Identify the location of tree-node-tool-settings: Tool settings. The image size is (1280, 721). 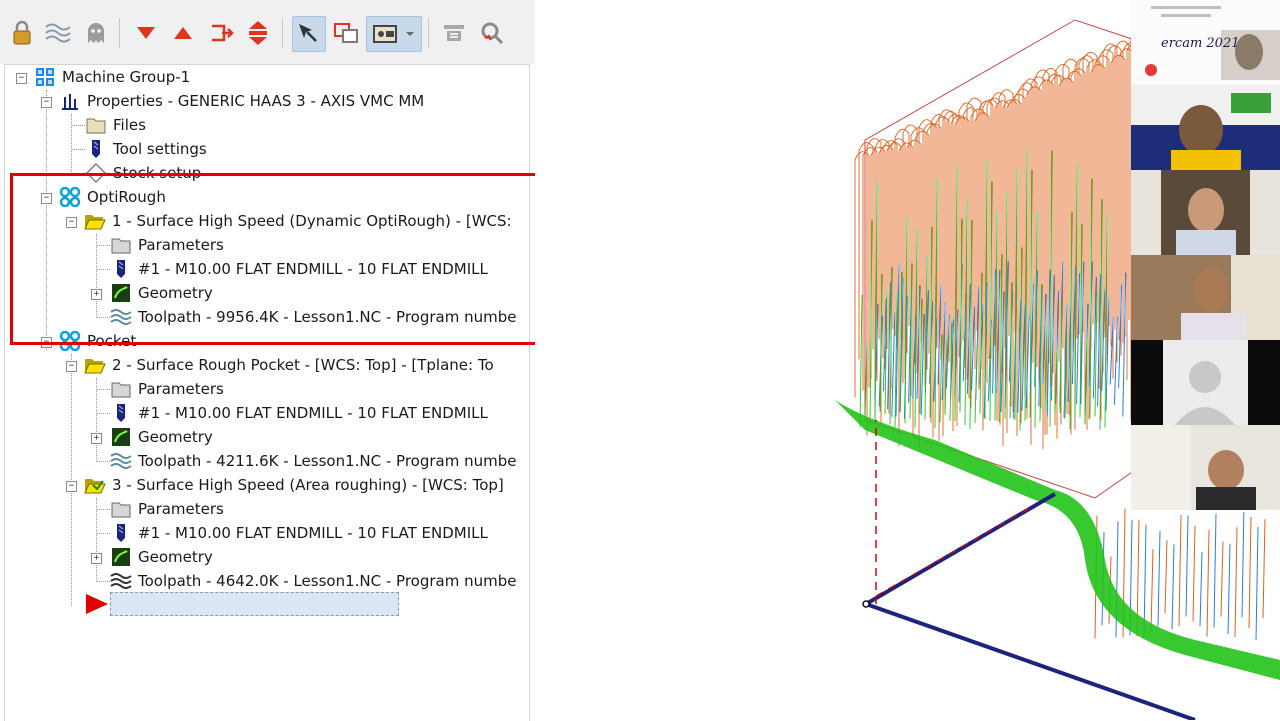
(146, 149).